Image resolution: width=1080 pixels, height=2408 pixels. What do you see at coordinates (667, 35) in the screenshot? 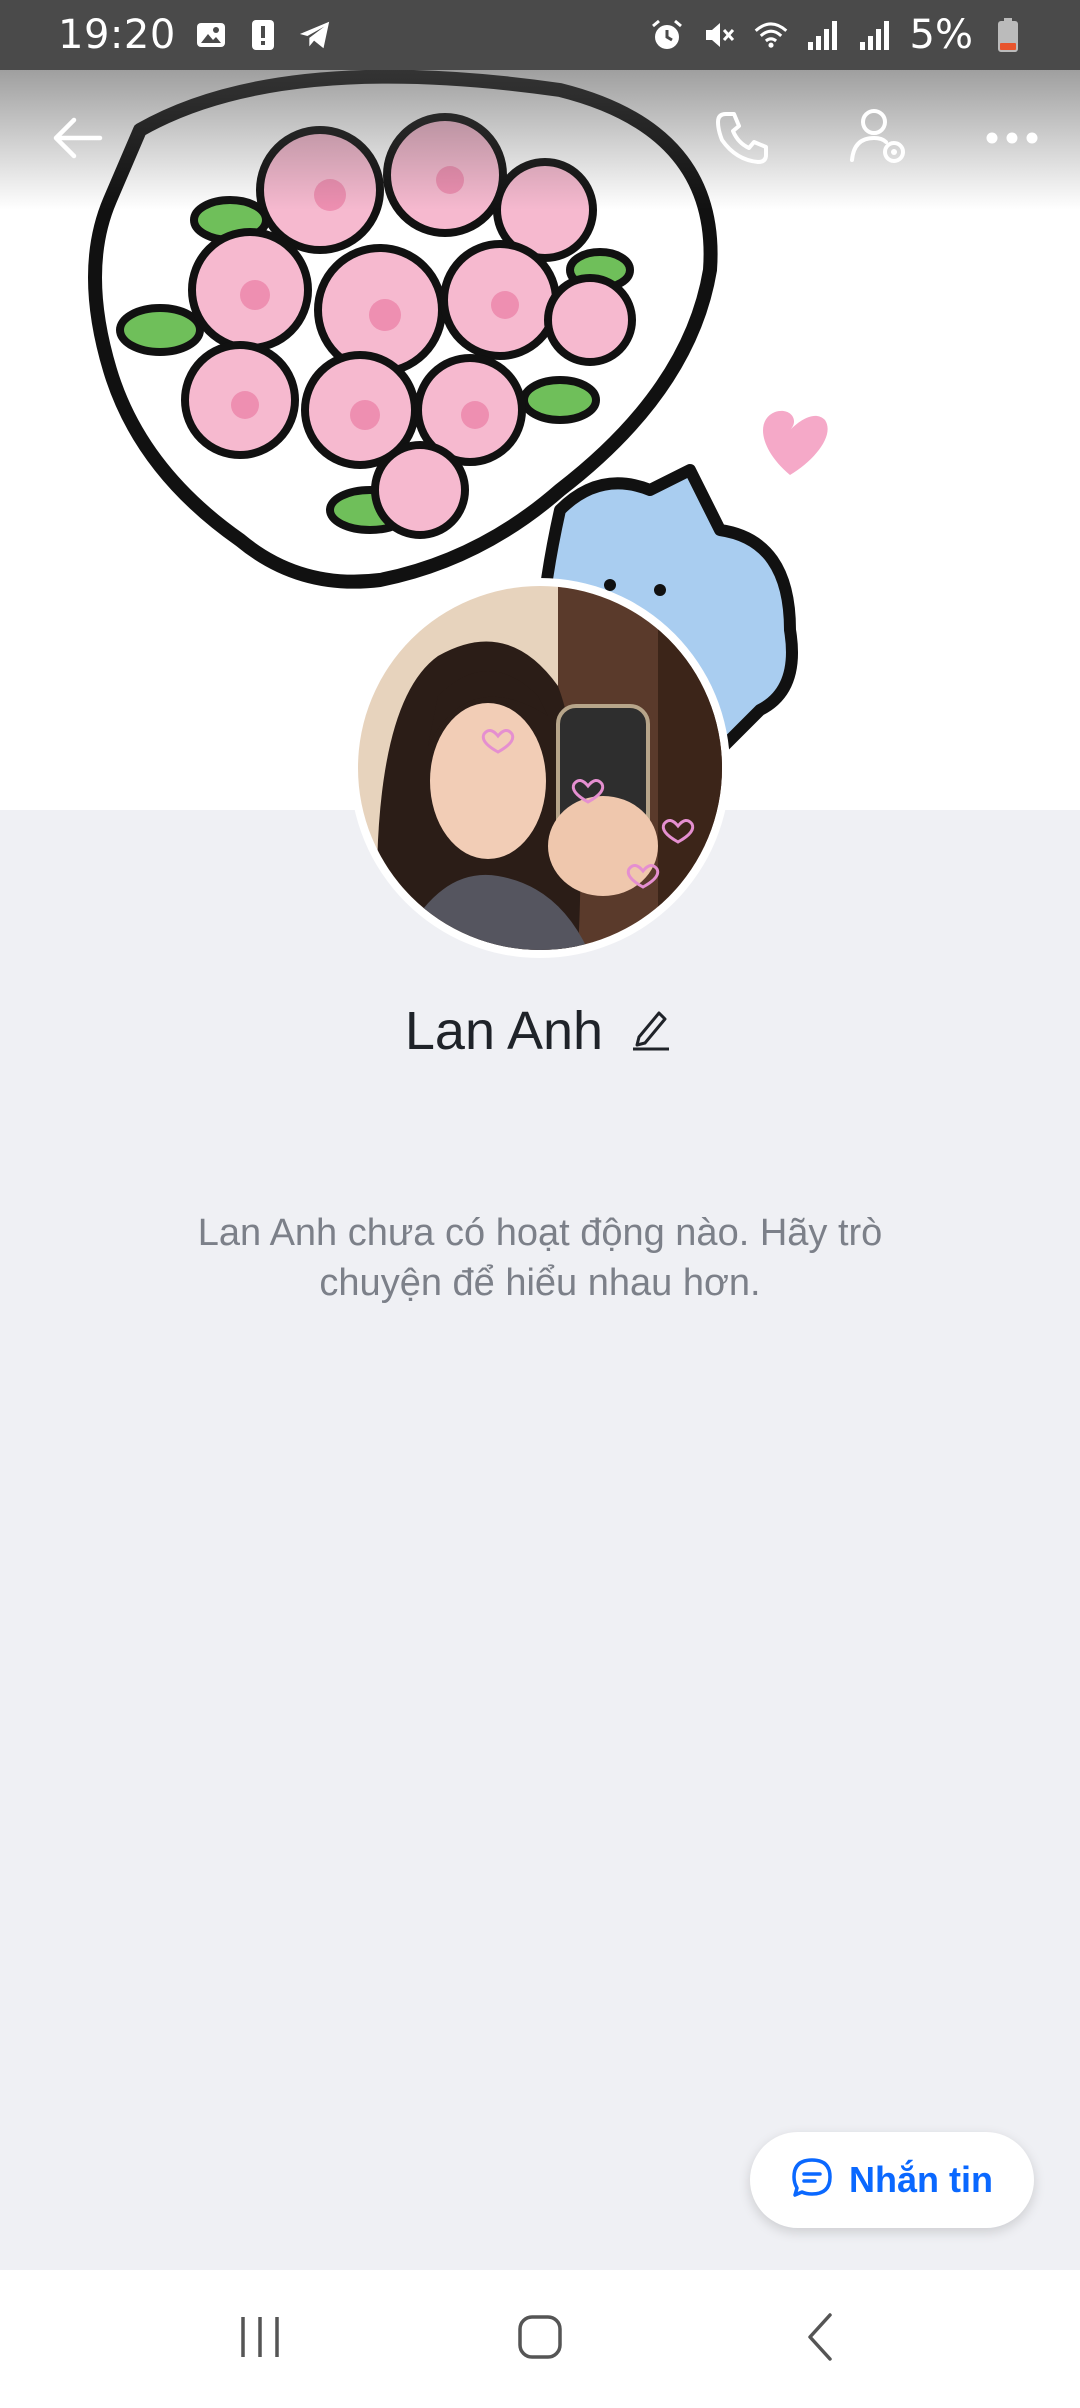
I see `alarm-icon` at bounding box center [667, 35].